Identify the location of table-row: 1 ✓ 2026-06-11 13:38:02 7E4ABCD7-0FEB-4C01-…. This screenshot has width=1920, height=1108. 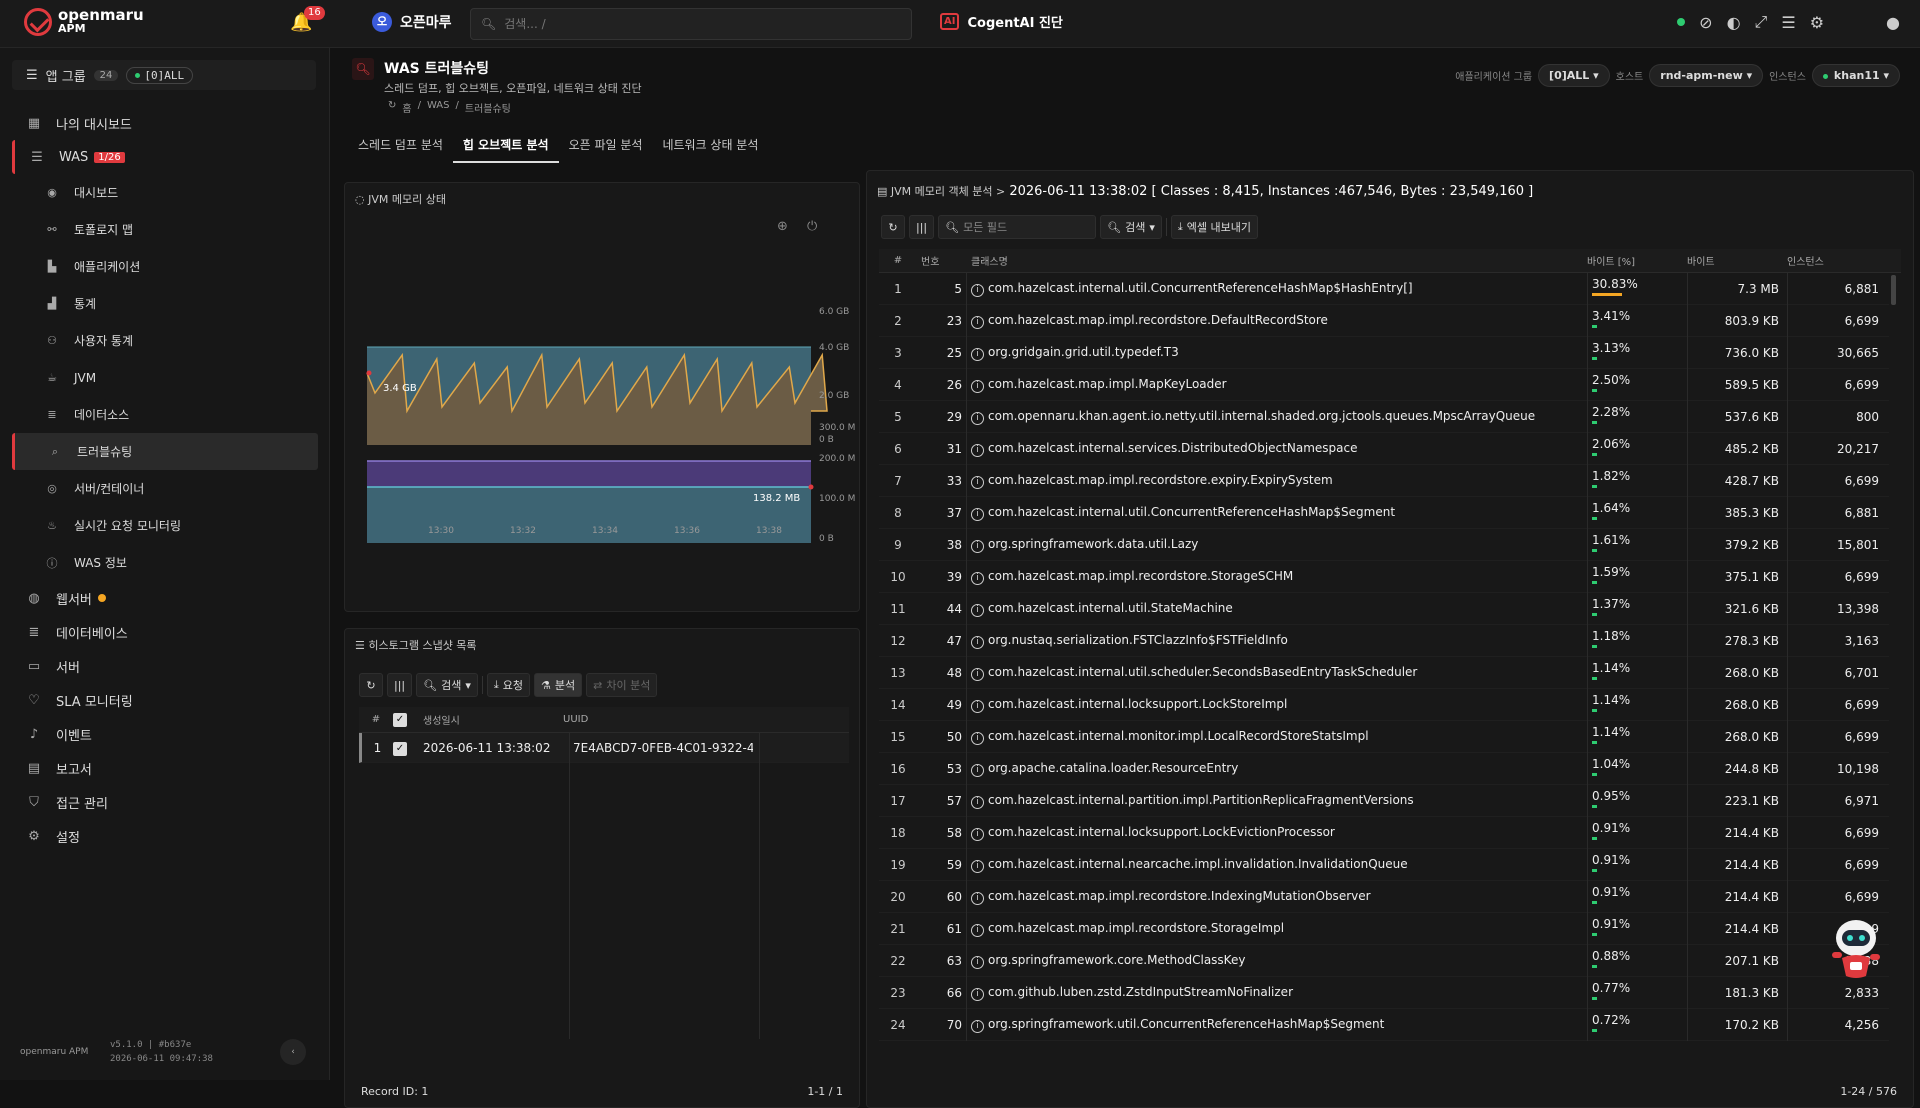
(604, 748).